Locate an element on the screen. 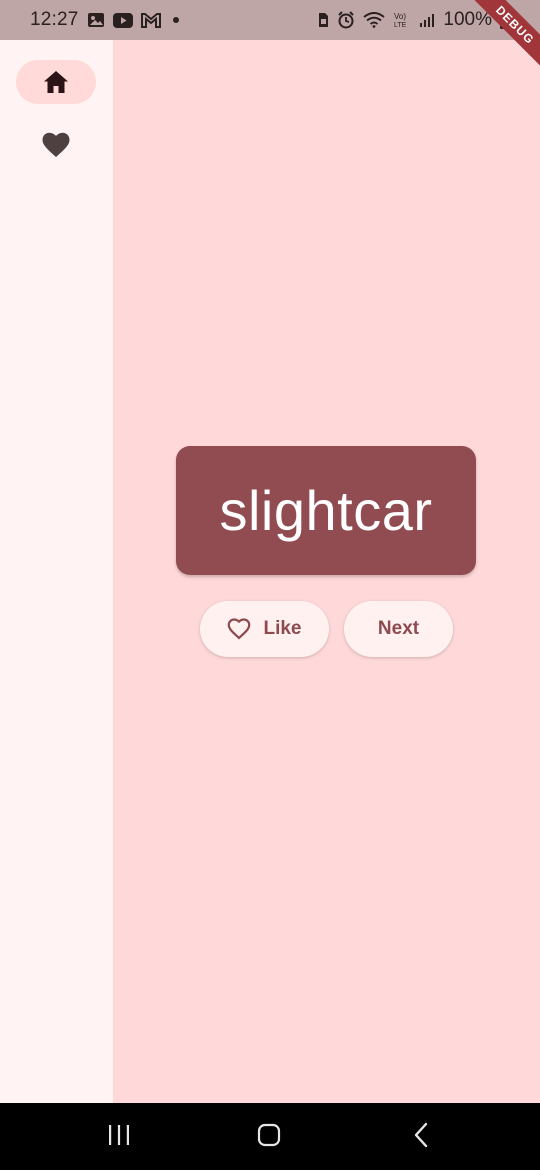 The height and width of the screenshot is (1170, 540). nav-destination-home is located at coordinates (56, 82).